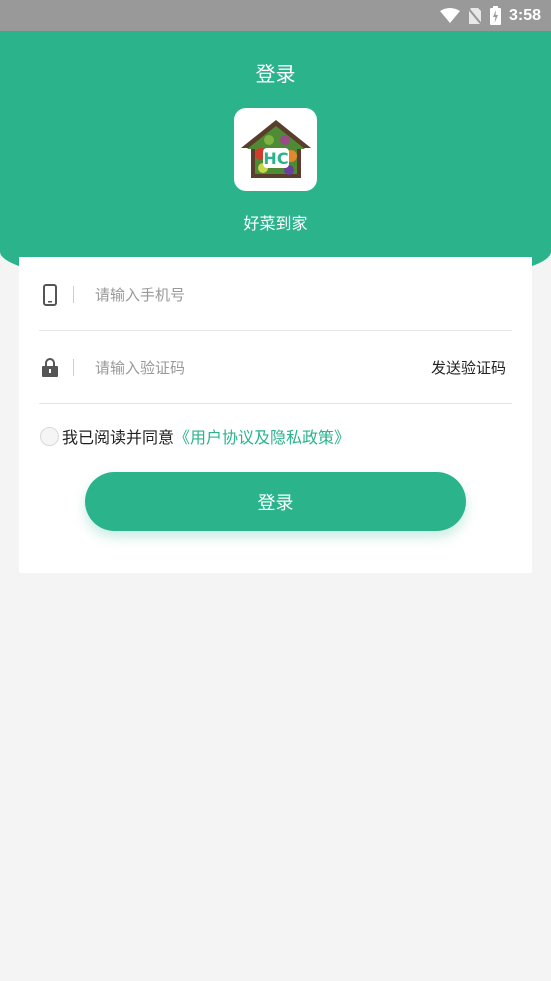  I want to click on app-logo: HC, so click(275, 149).